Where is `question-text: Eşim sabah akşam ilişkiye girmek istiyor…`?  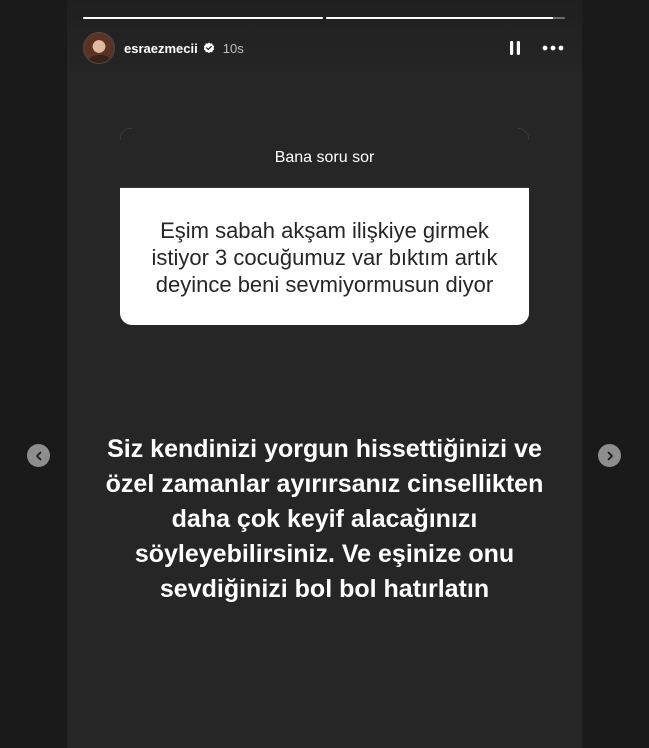 question-text: Eşim sabah akşam ilişkiye girmek istiyor… is located at coordinates (324, 257).